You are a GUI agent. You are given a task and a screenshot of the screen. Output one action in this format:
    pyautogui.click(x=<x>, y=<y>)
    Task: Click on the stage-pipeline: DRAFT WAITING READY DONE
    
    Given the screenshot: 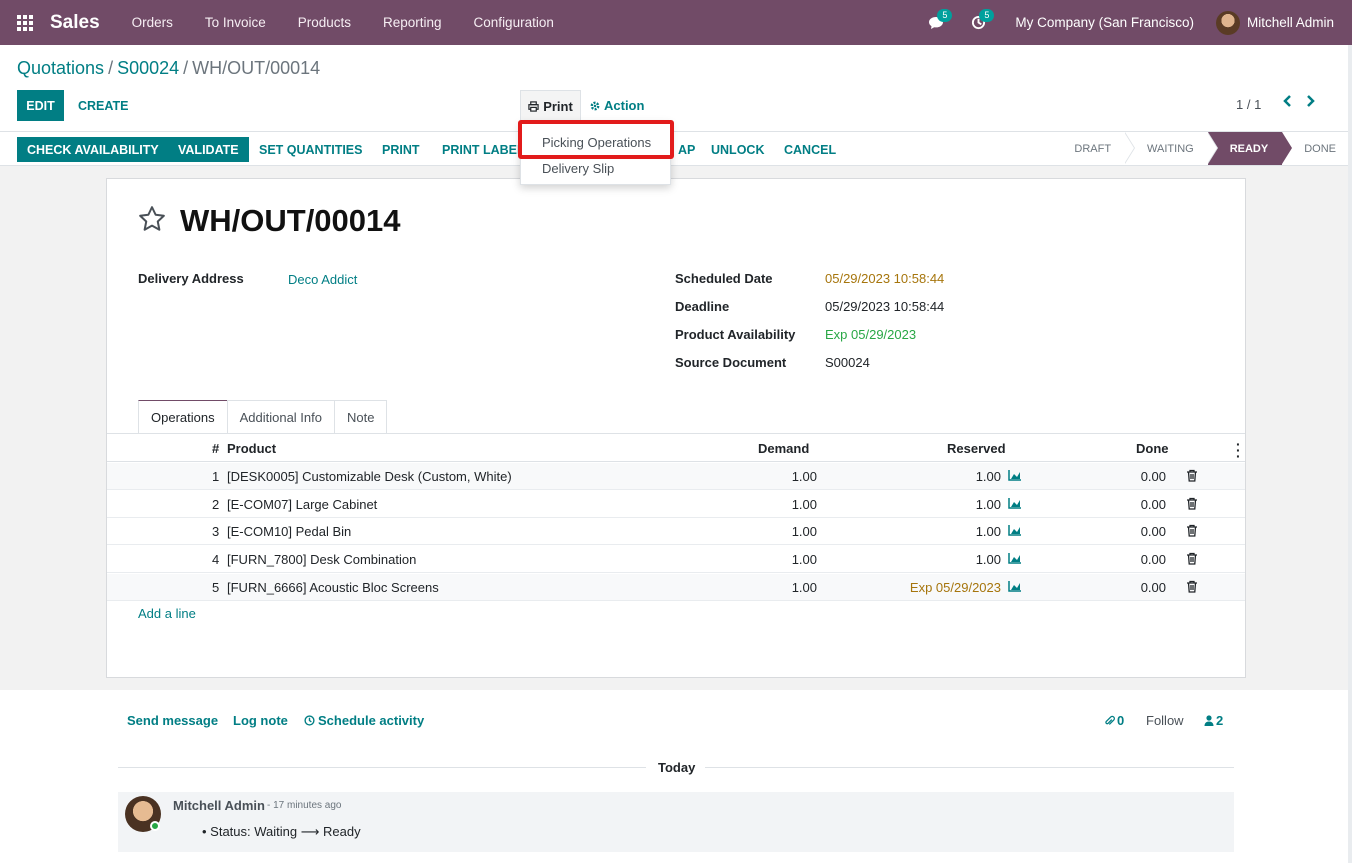 What is the action you would take?
    pyautogui.click(x=1196, y=148)
    